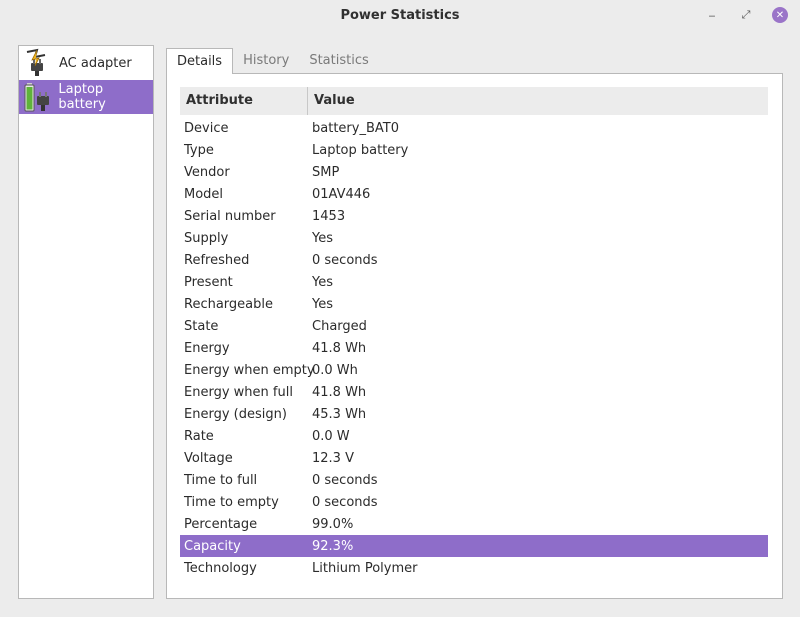  I want to click on attribute-cell: Energy when full, so click(238, 392).